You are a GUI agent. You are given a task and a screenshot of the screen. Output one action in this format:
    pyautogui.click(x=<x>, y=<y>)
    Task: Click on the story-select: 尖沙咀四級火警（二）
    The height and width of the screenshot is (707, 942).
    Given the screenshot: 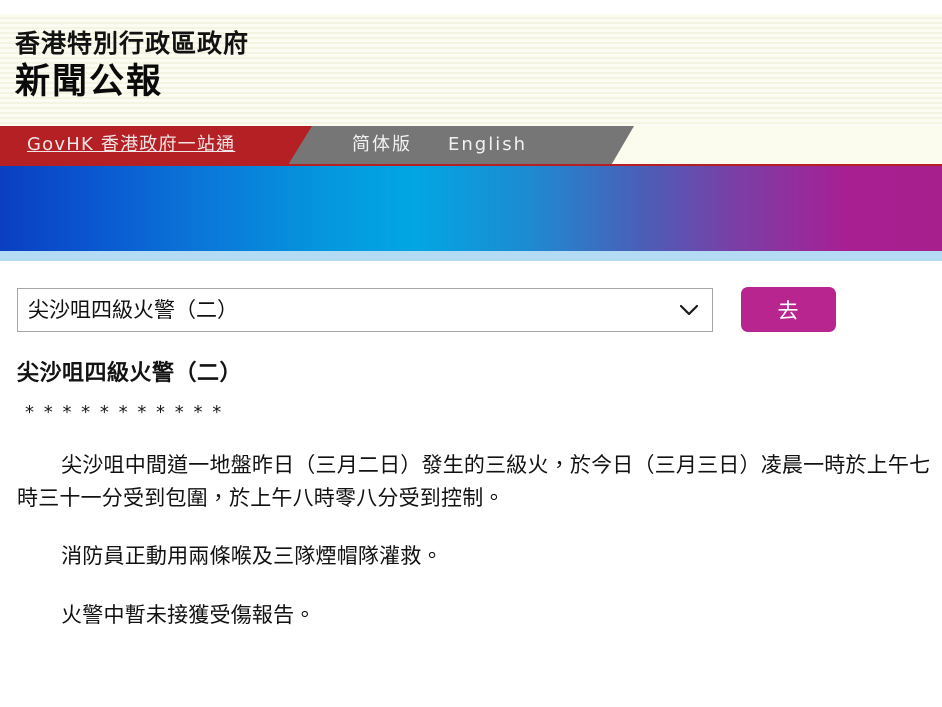 What is the action you would take?
    pyautogui.click(x=365, y=309)
    